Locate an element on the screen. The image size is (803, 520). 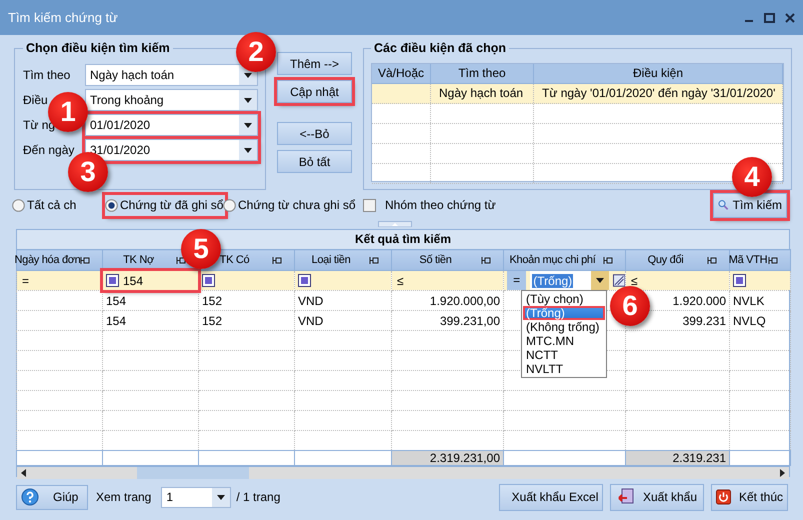
filter-cell: = (Trống) is located at coordinates (564, 280).